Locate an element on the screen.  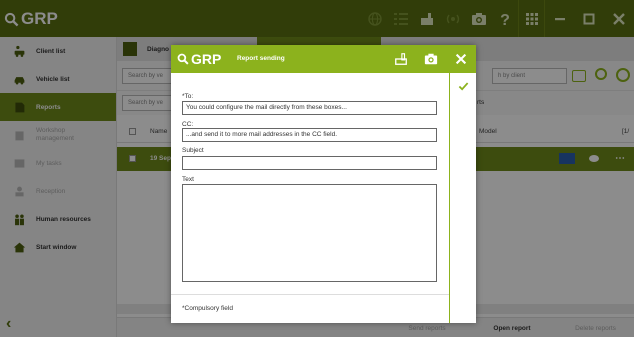
camera-icon is located at coordinates (431, 59).